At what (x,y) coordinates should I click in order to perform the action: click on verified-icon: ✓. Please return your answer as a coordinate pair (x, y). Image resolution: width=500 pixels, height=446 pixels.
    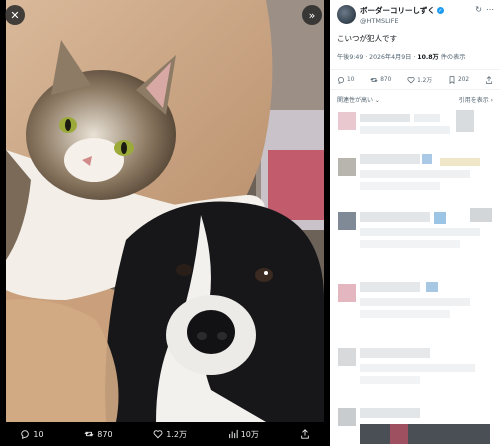
    Looking at the image, I should click on (440, 10).